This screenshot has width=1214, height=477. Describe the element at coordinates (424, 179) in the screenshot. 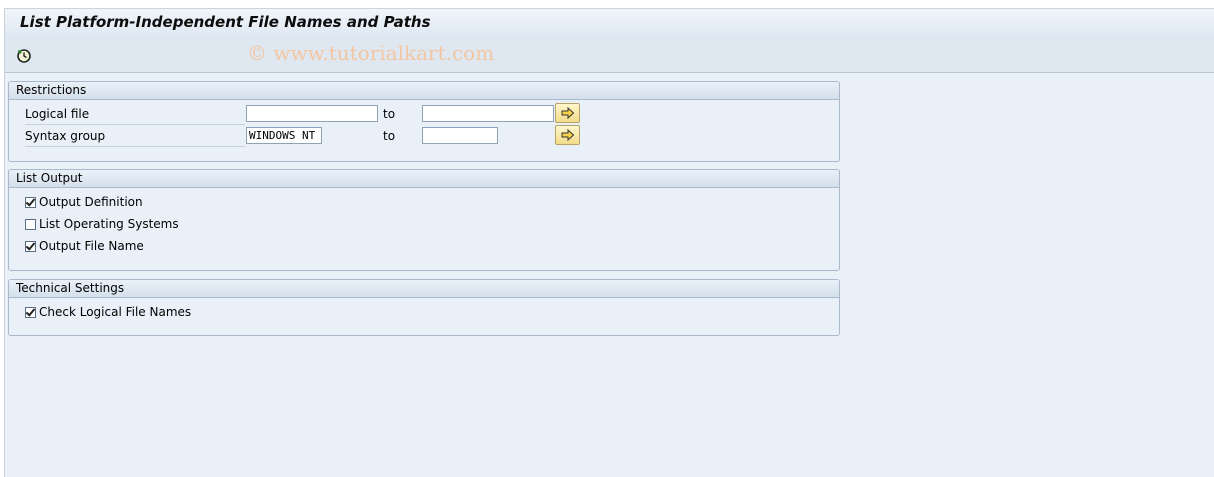

I see `list-output-header: List Output` at that location.